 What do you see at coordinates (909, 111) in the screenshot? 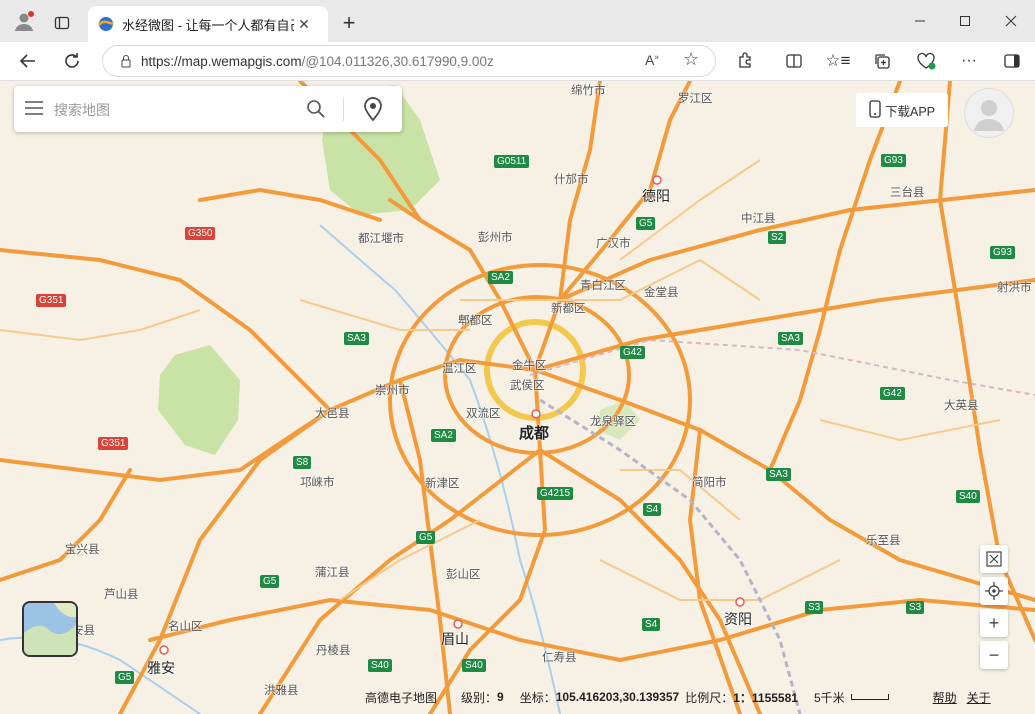
I see `download-app-label: 下载APP` at bounding box center [909, 111].